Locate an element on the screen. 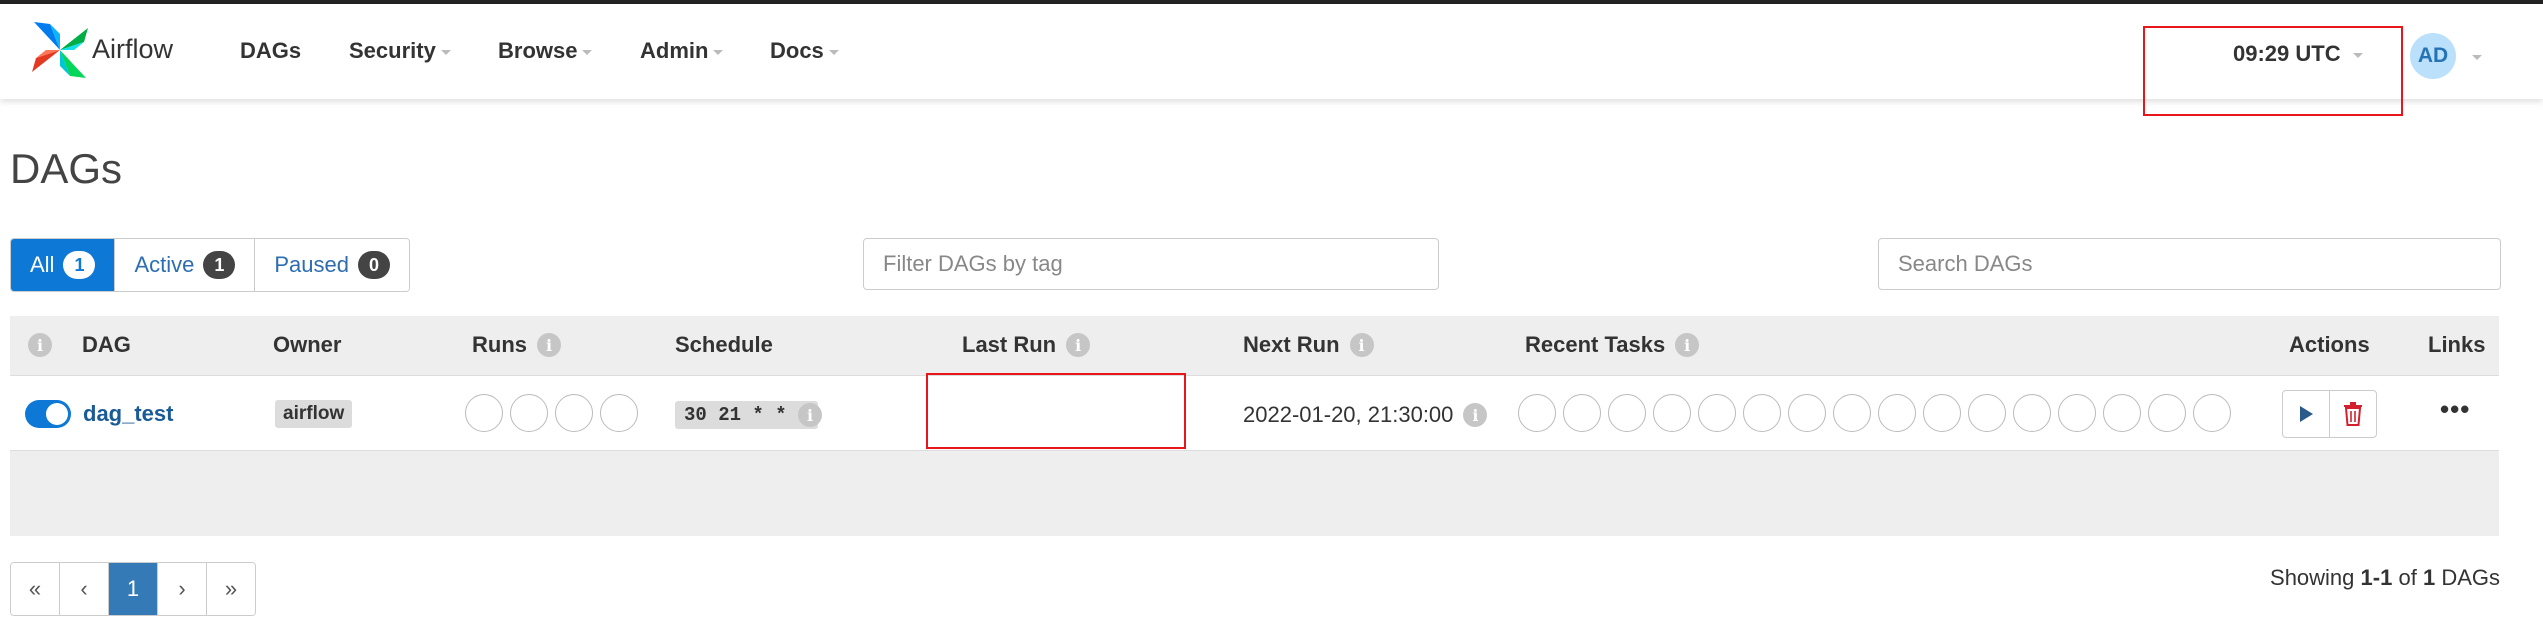 The image size is (2543, 619). avatar-initials: AD is located at coordinates (2433, 55).